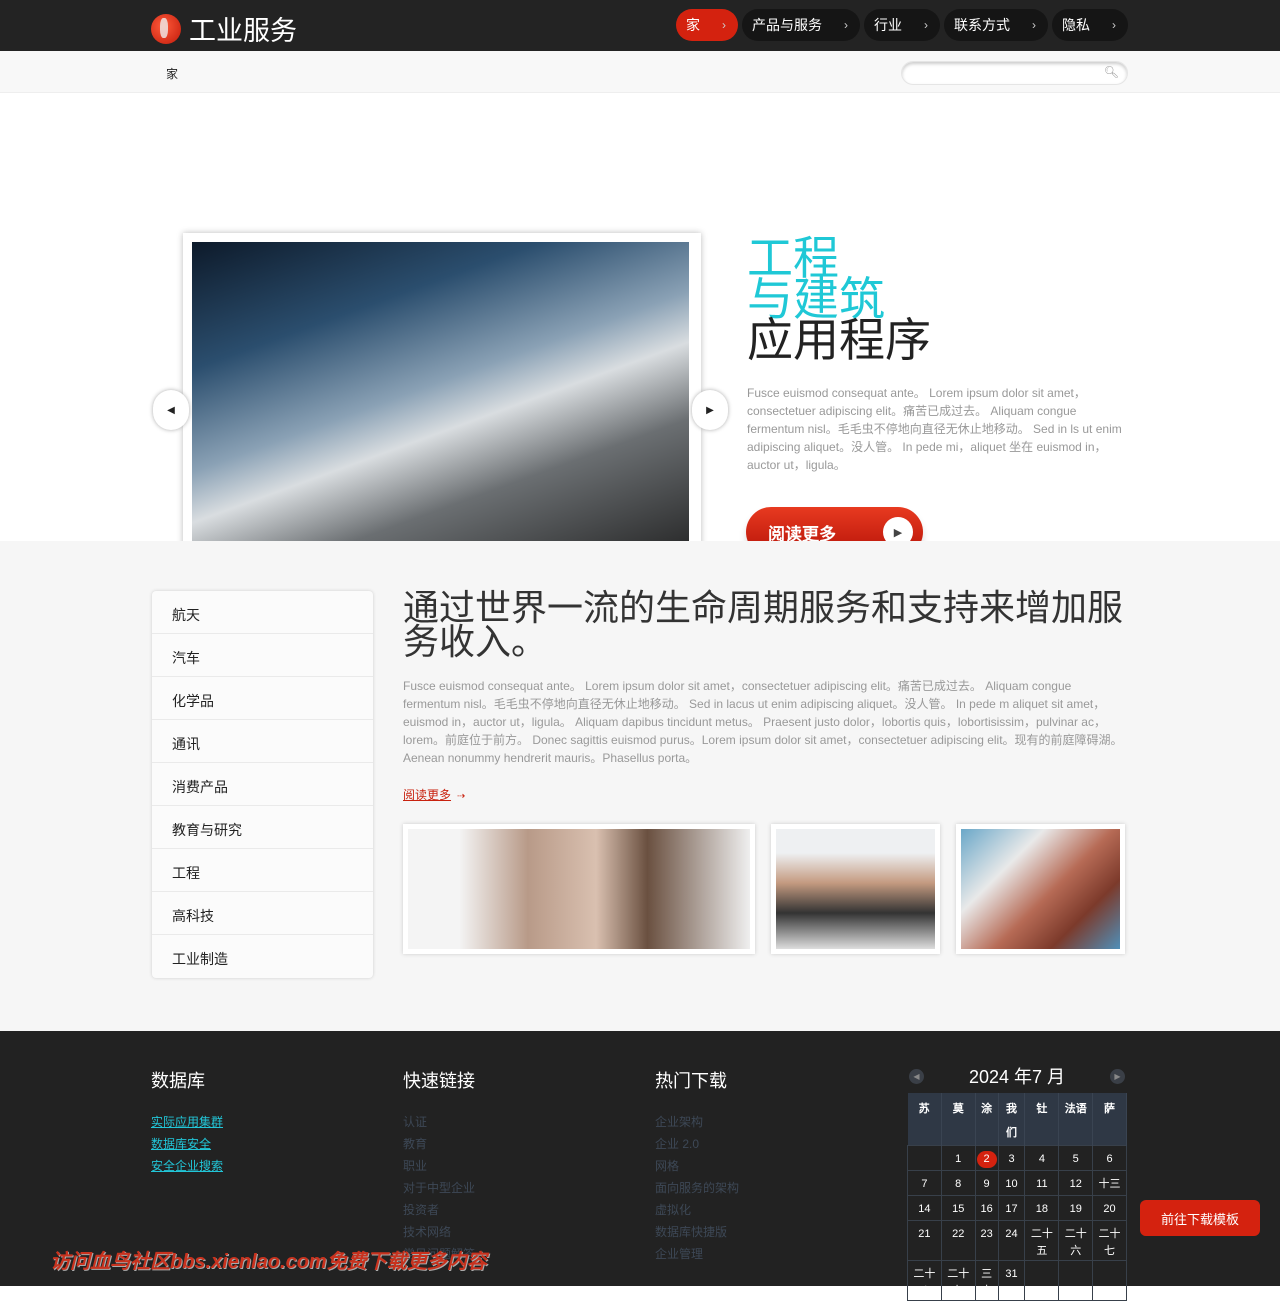  What do you see at coordinates (1090, 25) in the screenshot?
I see `nav-item: 隐私 ›` at bounding box center [1090, 25].